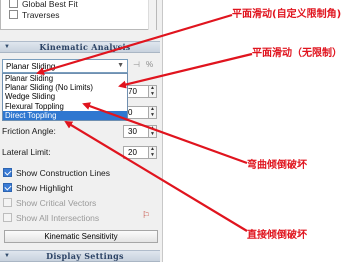  I want to click on tree-item-traverses: Traverses, so click(34, 14).